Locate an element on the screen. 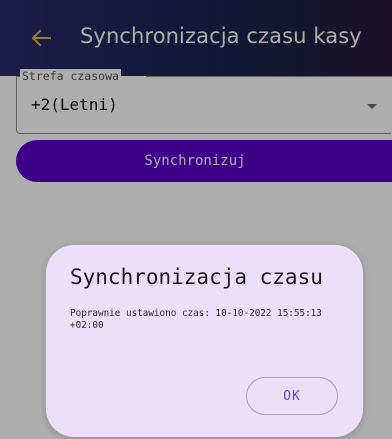 The image size is (392, 439). ok-button-label: OK is located at coordinates (292, 396).